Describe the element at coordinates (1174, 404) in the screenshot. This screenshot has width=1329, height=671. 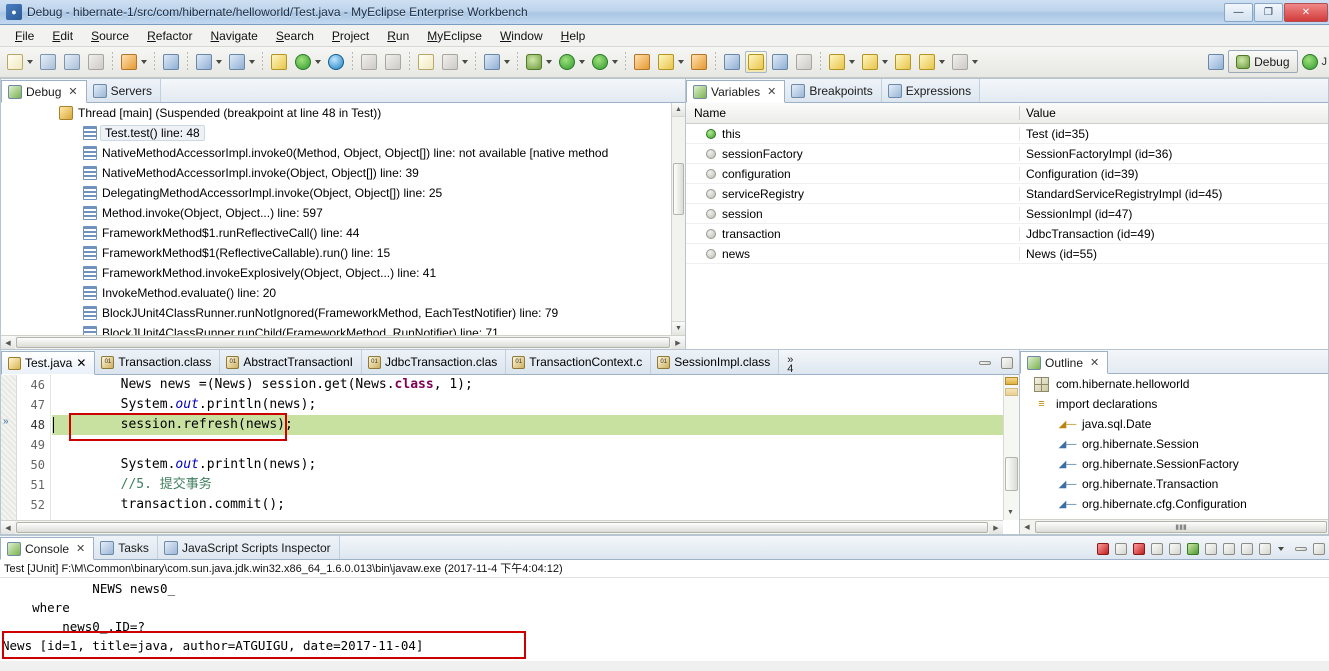
I see `outline-item: ≡ import declarations` at that location.